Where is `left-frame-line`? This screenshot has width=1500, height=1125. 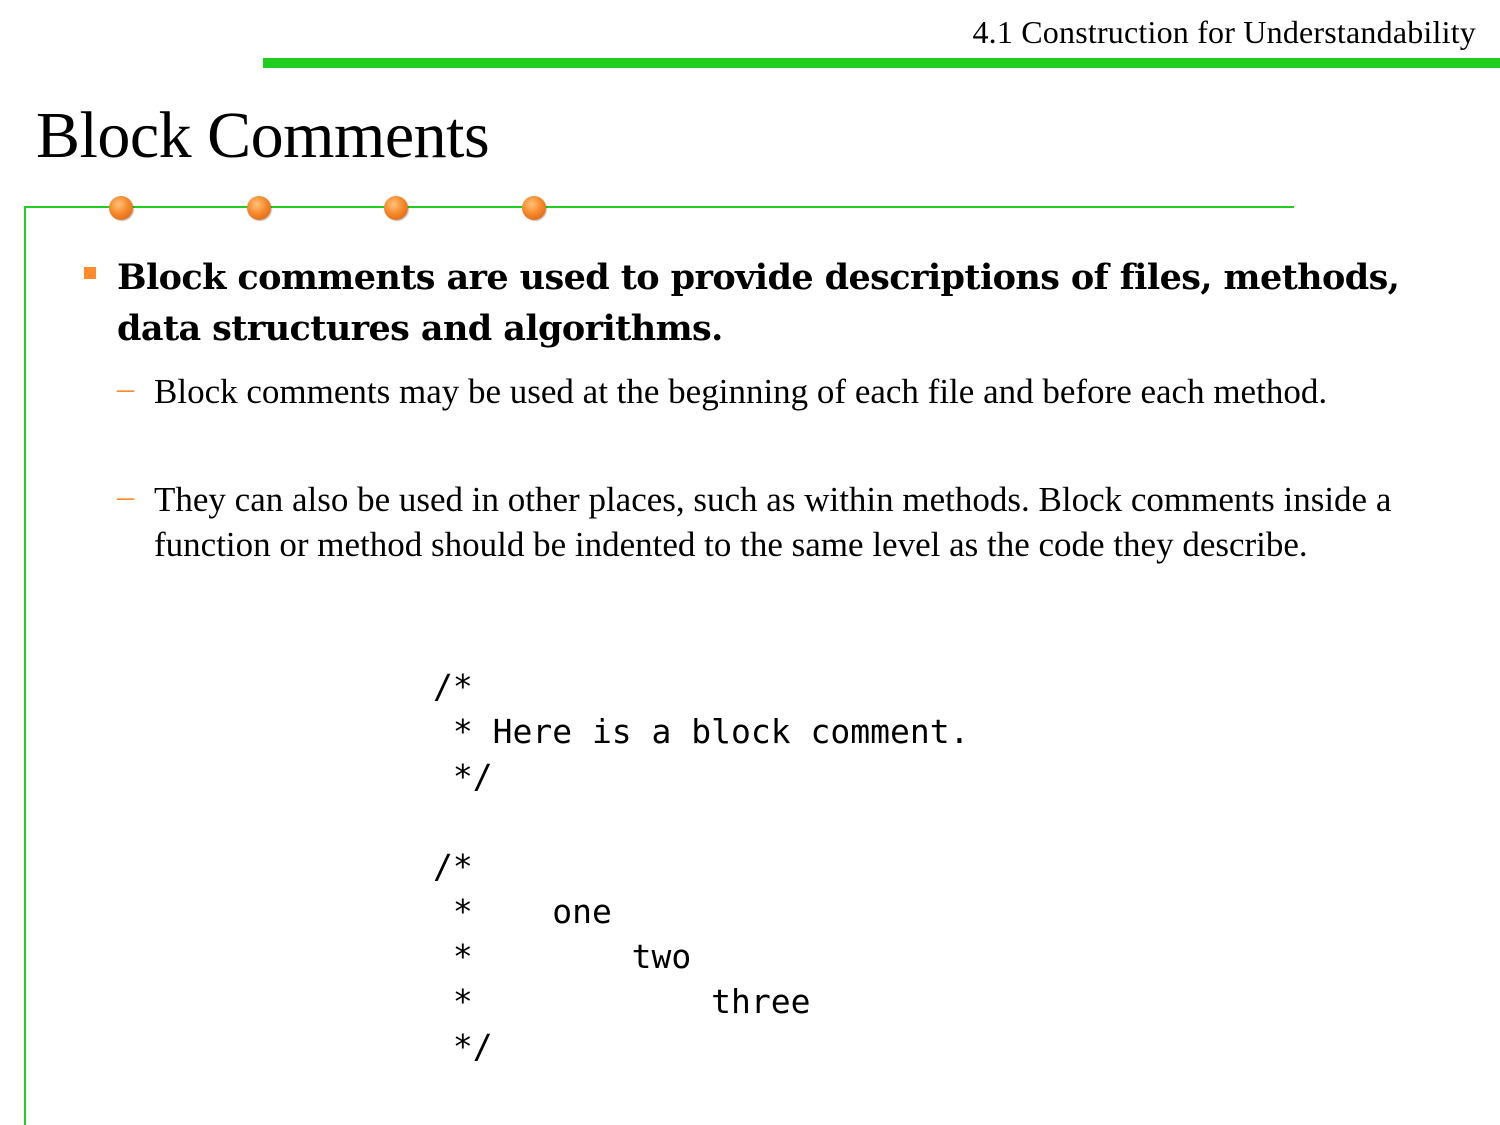
left-frame-line is located at coordinates (25, 665).